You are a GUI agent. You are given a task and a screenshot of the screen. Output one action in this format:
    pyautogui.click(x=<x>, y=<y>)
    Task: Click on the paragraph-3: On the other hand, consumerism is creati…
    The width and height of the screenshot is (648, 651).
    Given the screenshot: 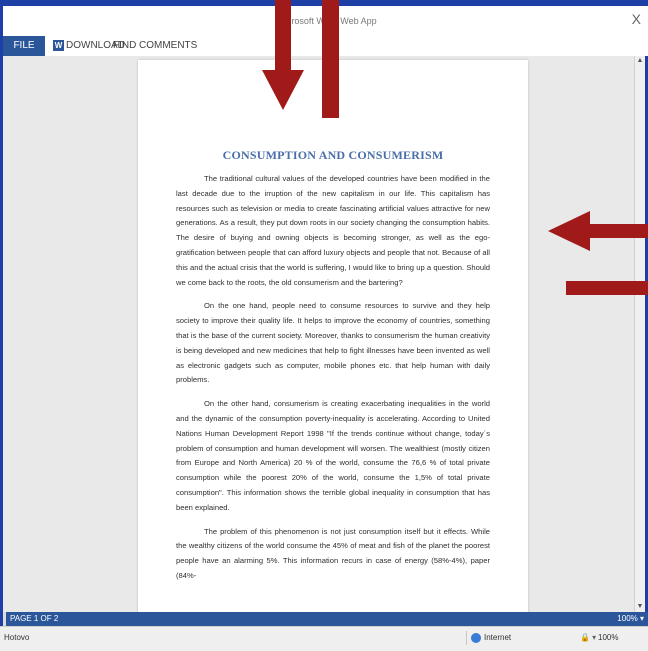 What is the action you would take?
    pyautogui.click(x=333, y=455)
    